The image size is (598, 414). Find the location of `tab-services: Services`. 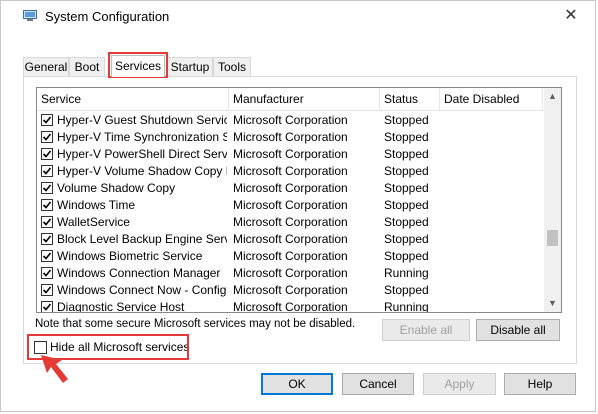

tab-services: Services is located at coordinates (138, 66).